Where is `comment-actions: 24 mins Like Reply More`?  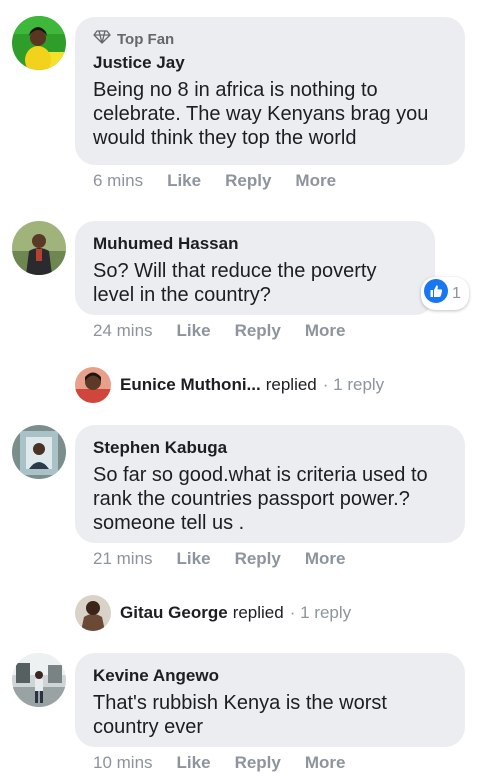 comment-actions: 24 mins Like Reply More is located at coordinates (231, 331).